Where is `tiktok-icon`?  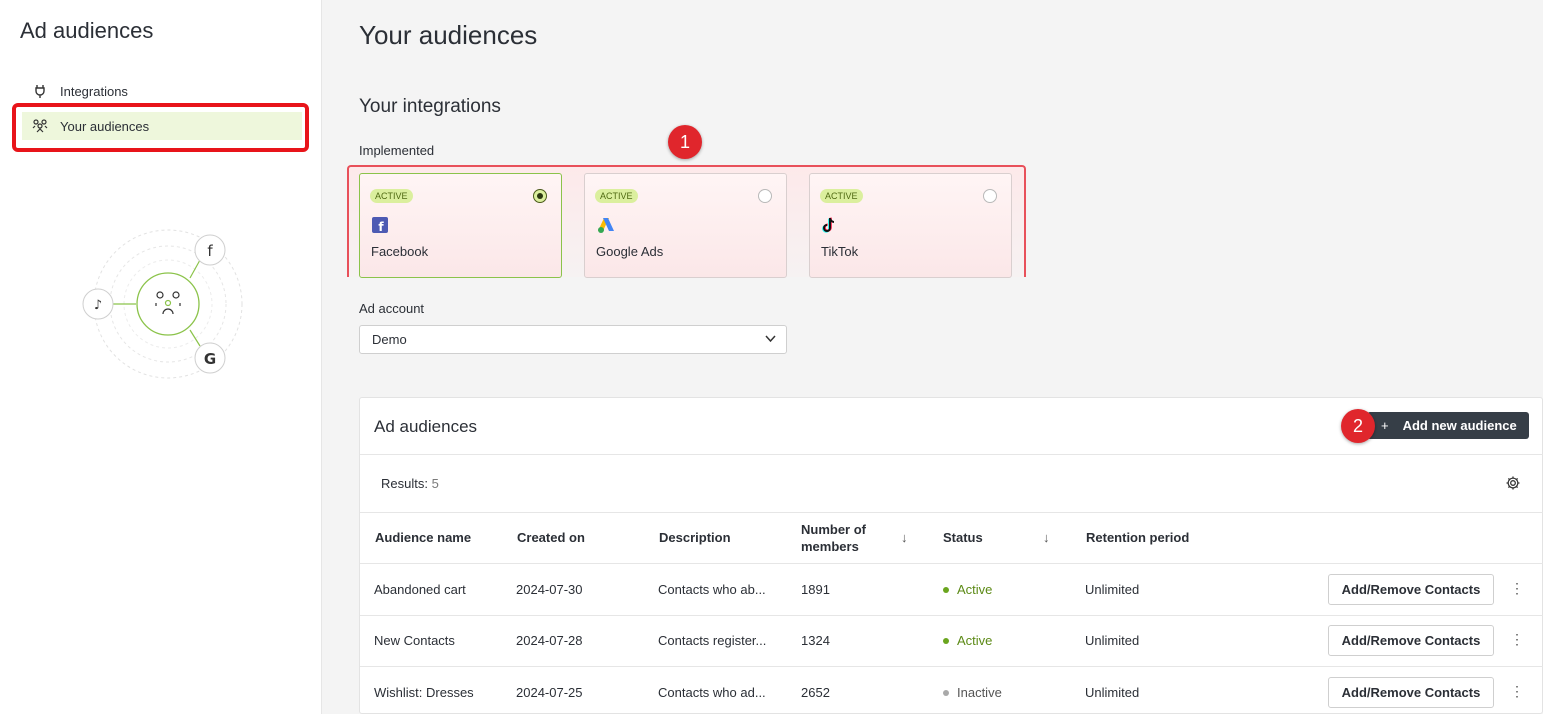 tiktok-icon is located at coordinates (830, 225).